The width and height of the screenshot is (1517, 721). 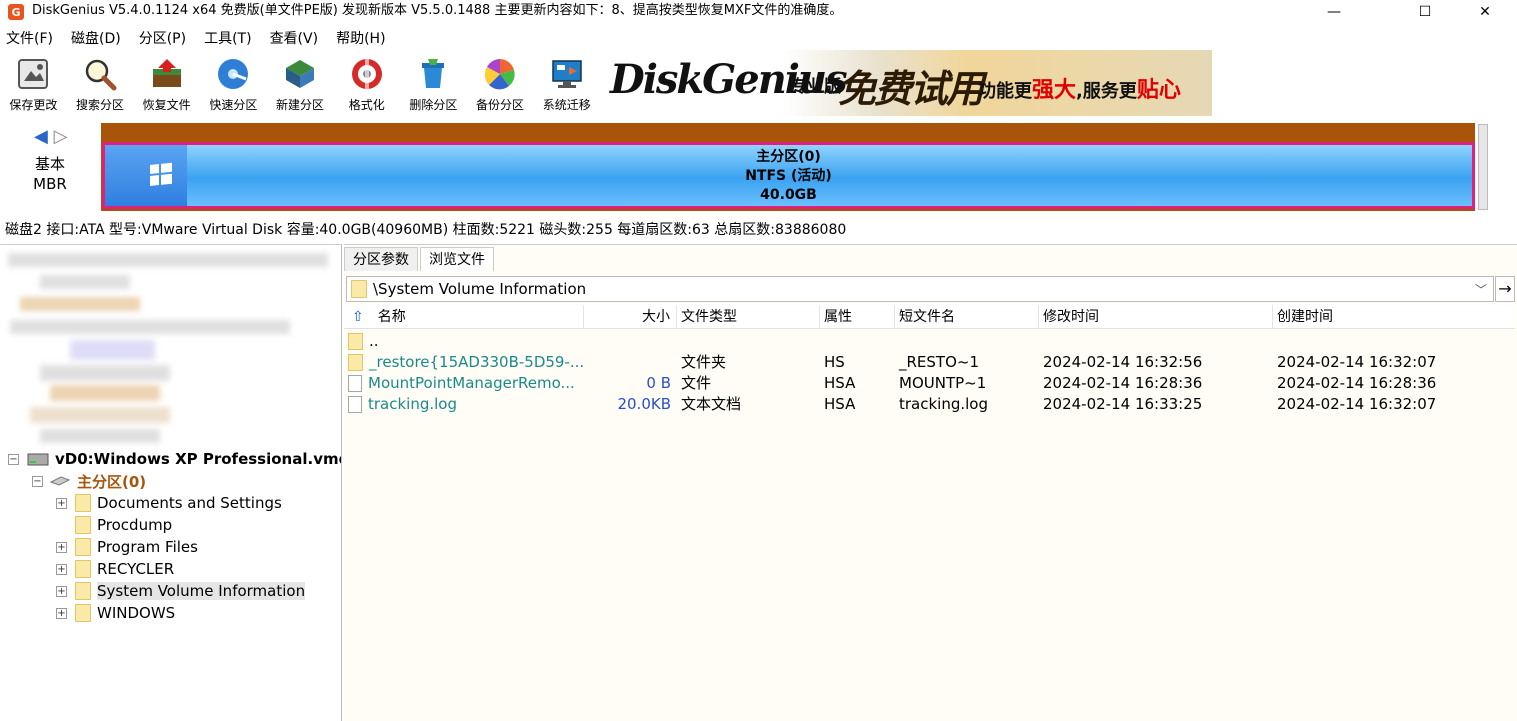 What do you see at coordinates (169, 503) in the screenshot?
I see `tree-folder: + Documents and Settings` at bounding box center [169, 503].